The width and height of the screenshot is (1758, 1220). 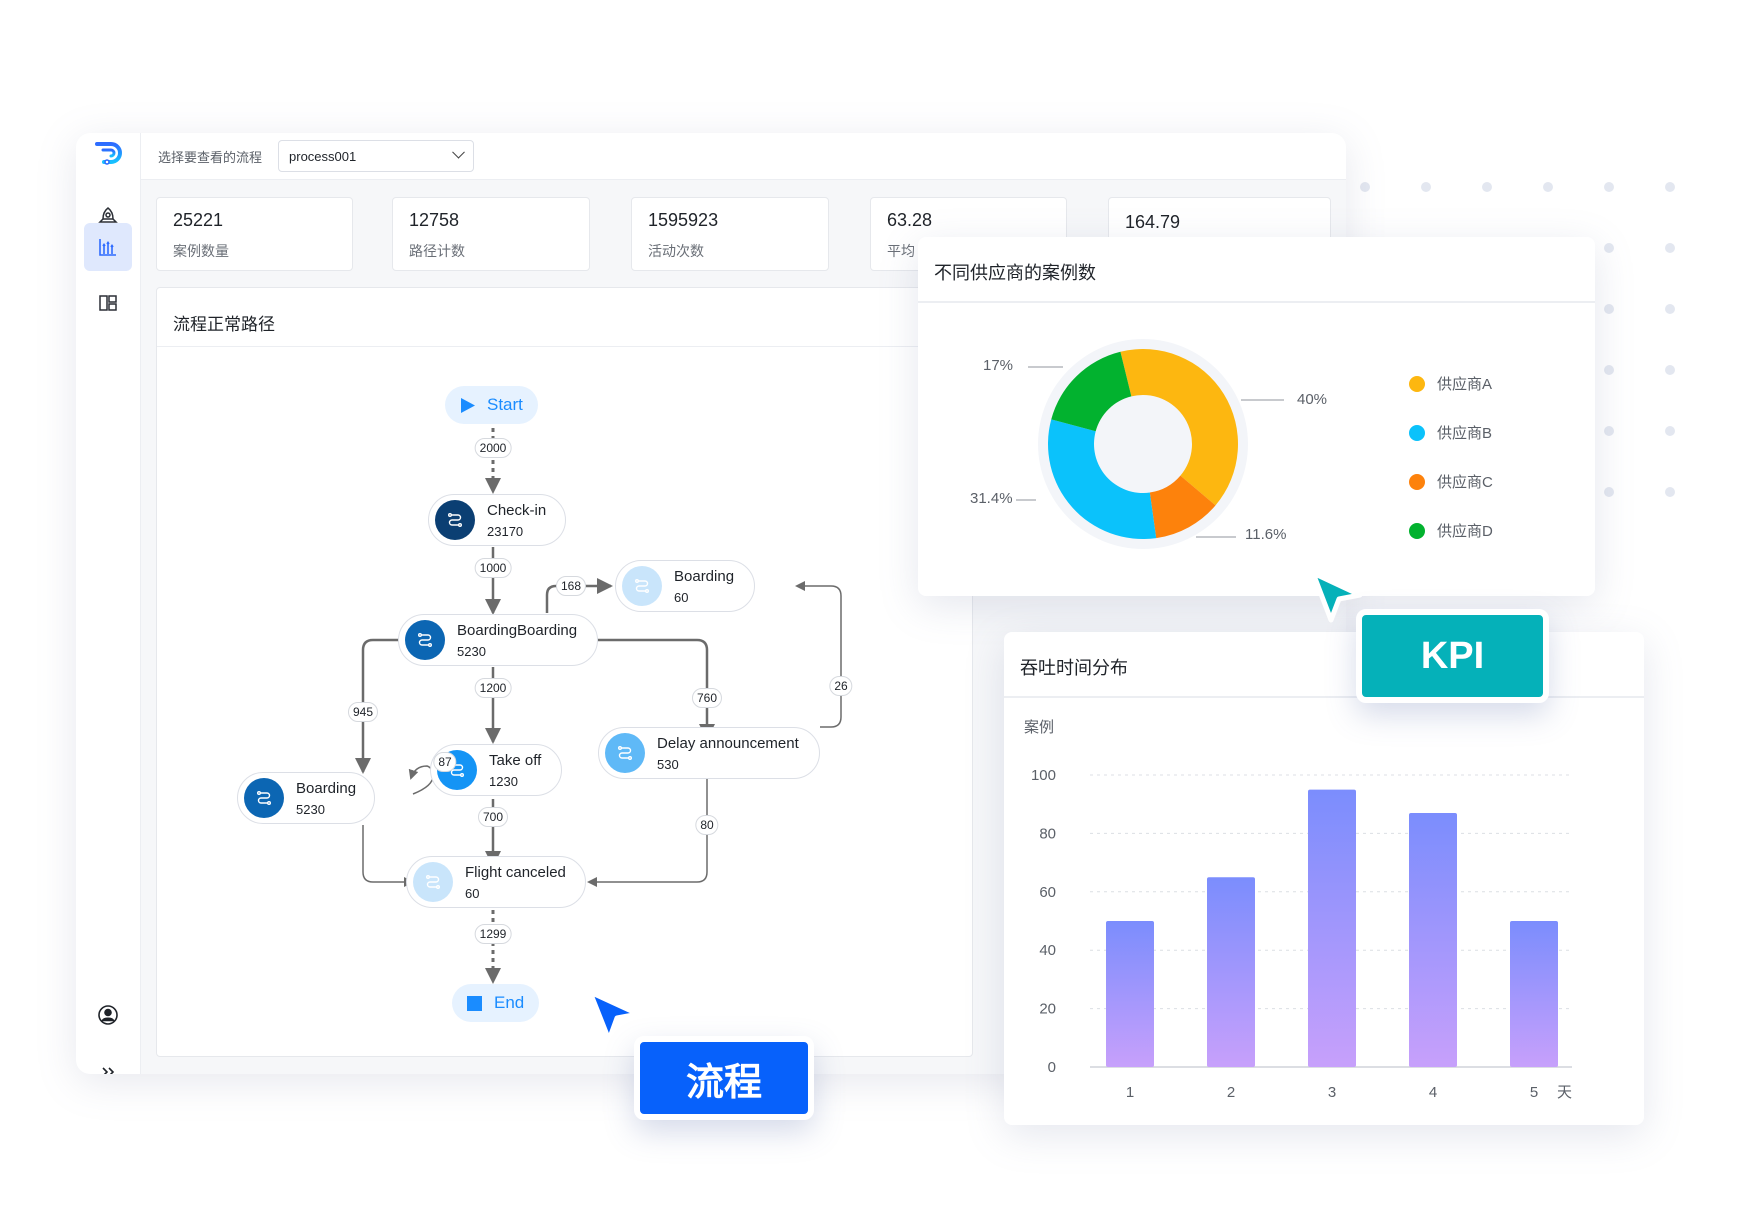 What do you see at coordinates (1047, 1009) in the screenshot?
I see `y-tick-label: 20` at bounding box center [1047, 1009].